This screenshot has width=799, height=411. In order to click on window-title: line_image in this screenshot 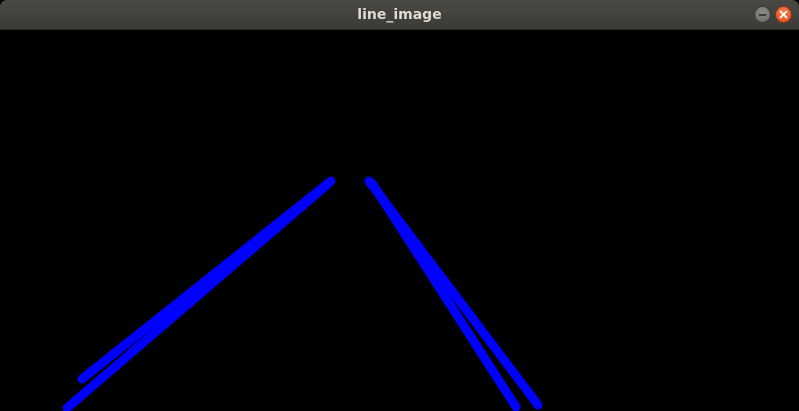, I will do `click(399, 15)`.